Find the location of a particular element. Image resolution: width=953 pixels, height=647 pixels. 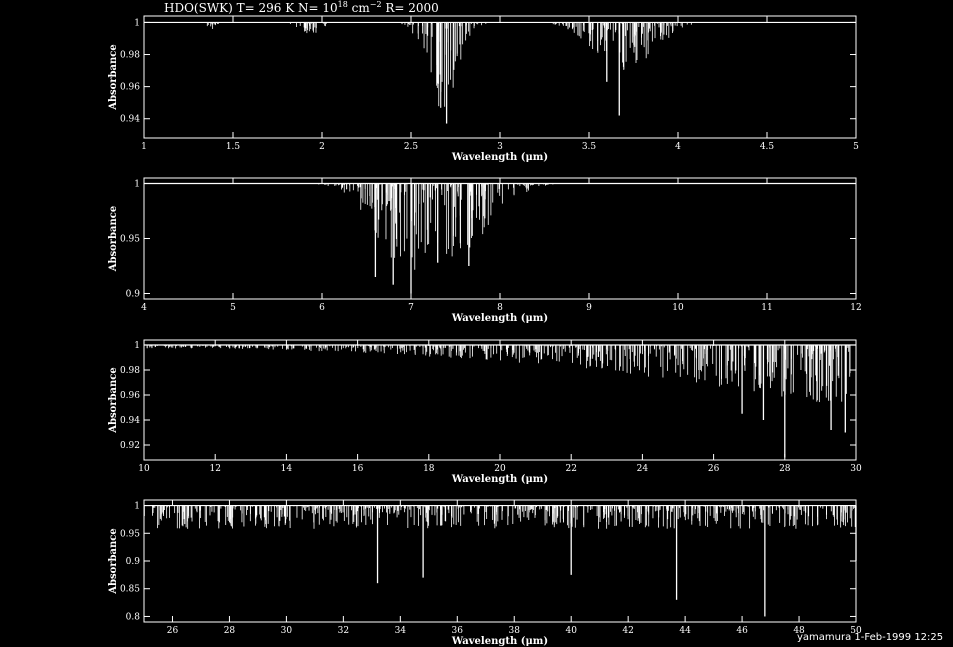

y-tick-label: 0.8 is located at coordinates (133, 617).